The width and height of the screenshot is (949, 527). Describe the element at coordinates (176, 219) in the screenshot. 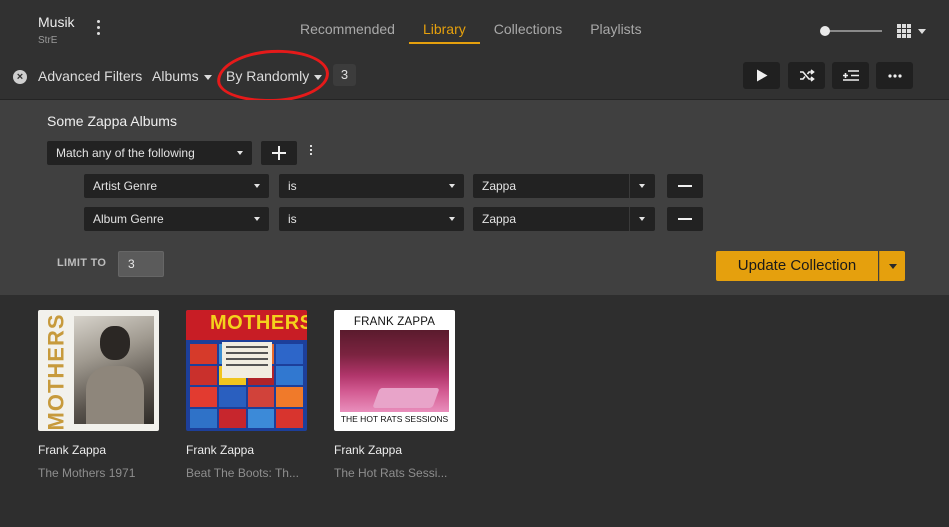

I see `rule-2-field-select: Album Genre` at that location.